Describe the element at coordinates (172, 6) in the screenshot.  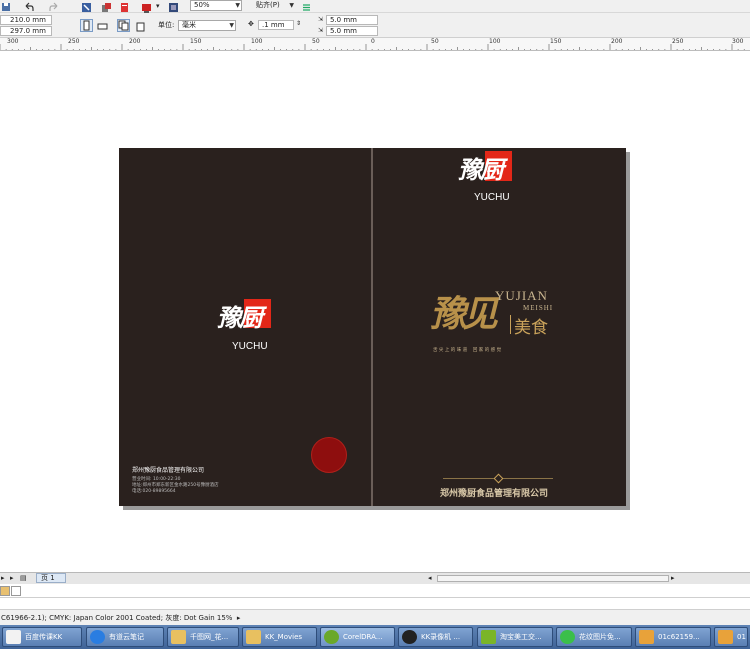
I see `welcome-screen-icon` at that location.